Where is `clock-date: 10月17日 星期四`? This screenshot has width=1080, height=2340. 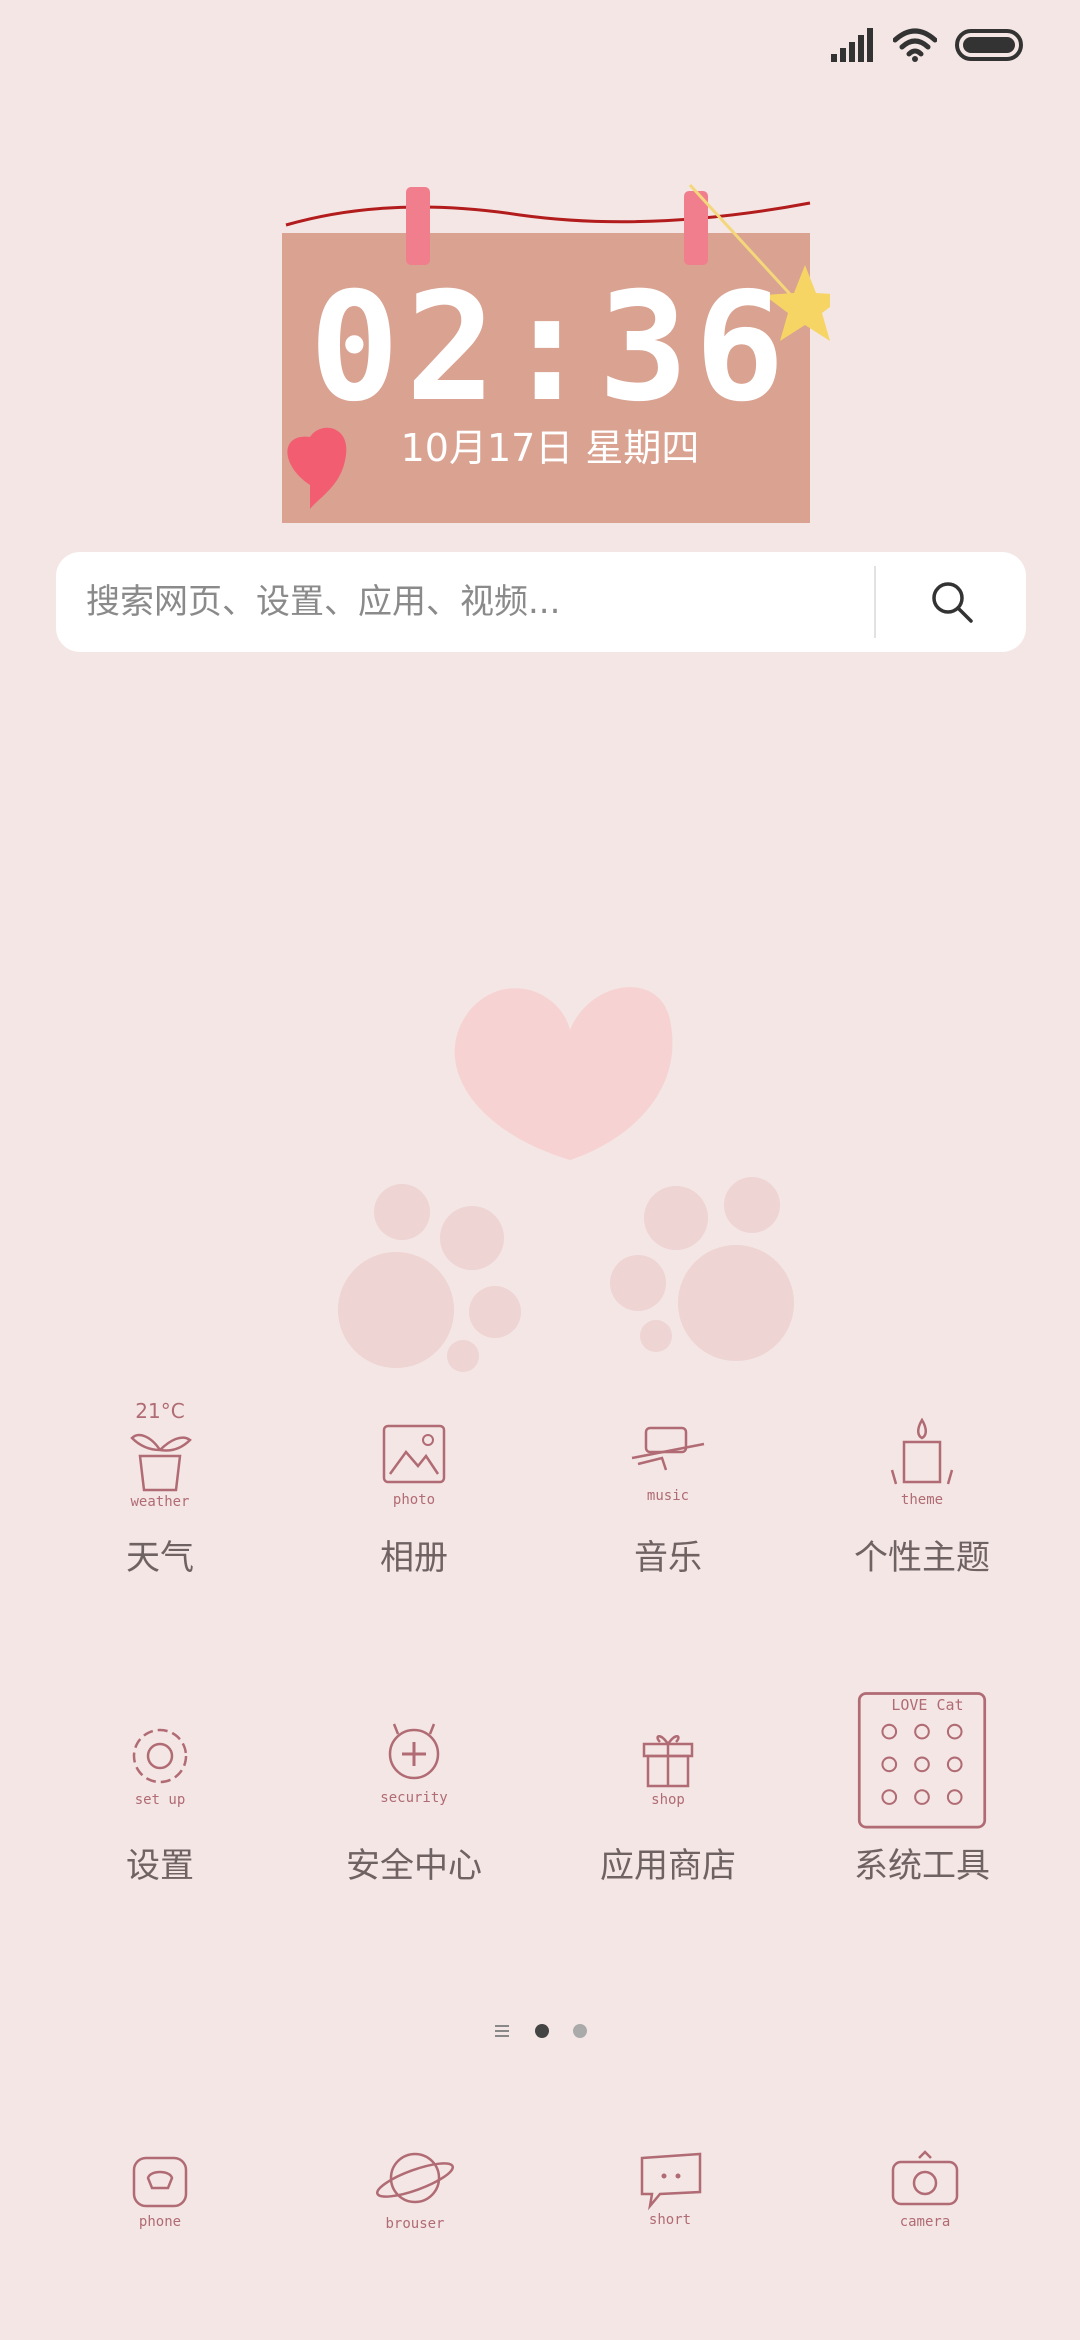
clock-date: 10月17日 星期四 is located at coordinates (550, 448).